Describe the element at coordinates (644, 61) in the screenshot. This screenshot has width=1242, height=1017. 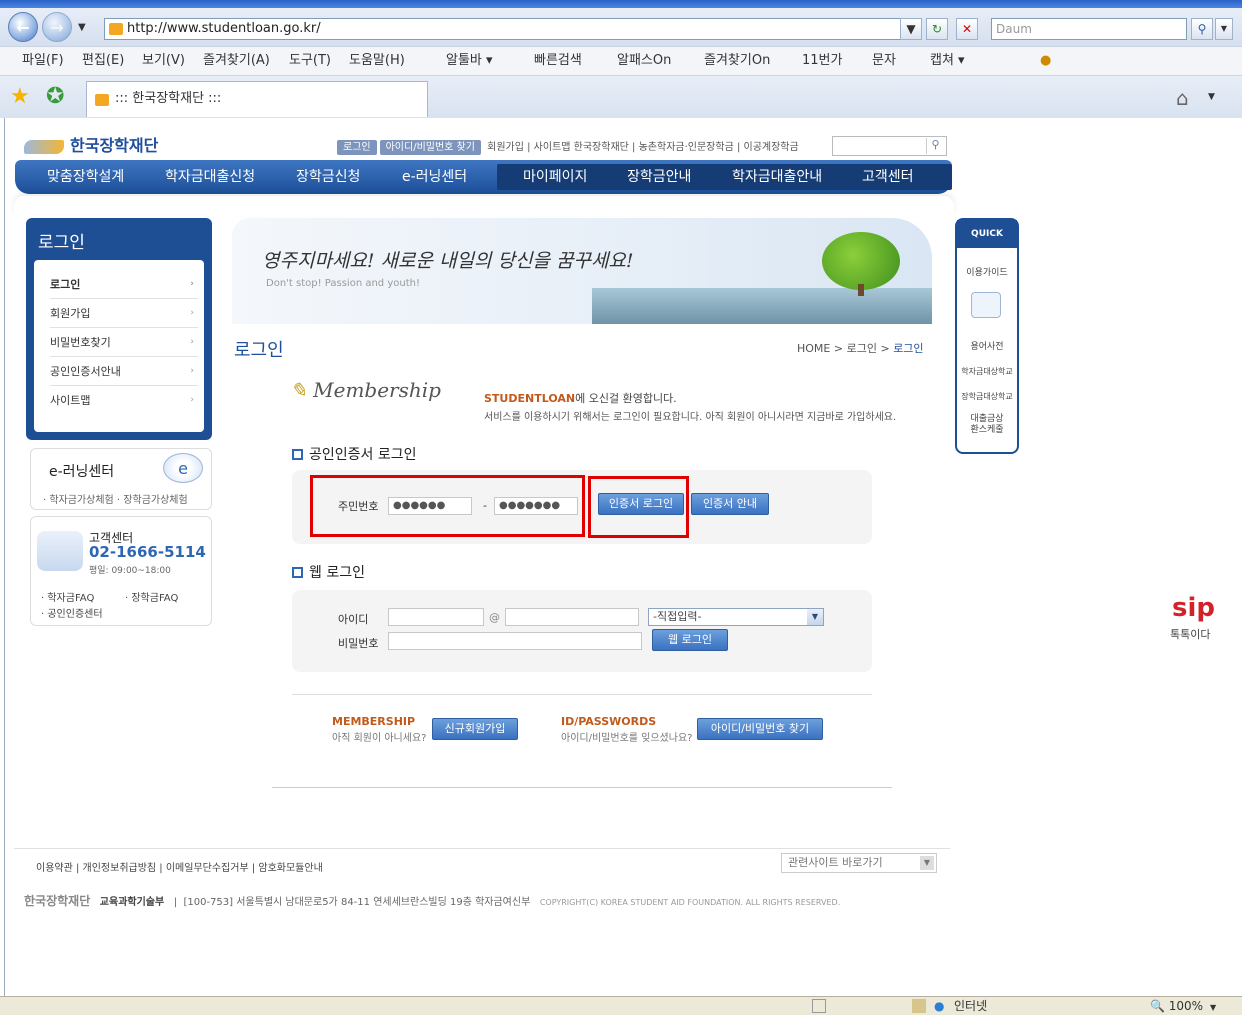
I see `toolbar-alpass: 알패스On` at that location.